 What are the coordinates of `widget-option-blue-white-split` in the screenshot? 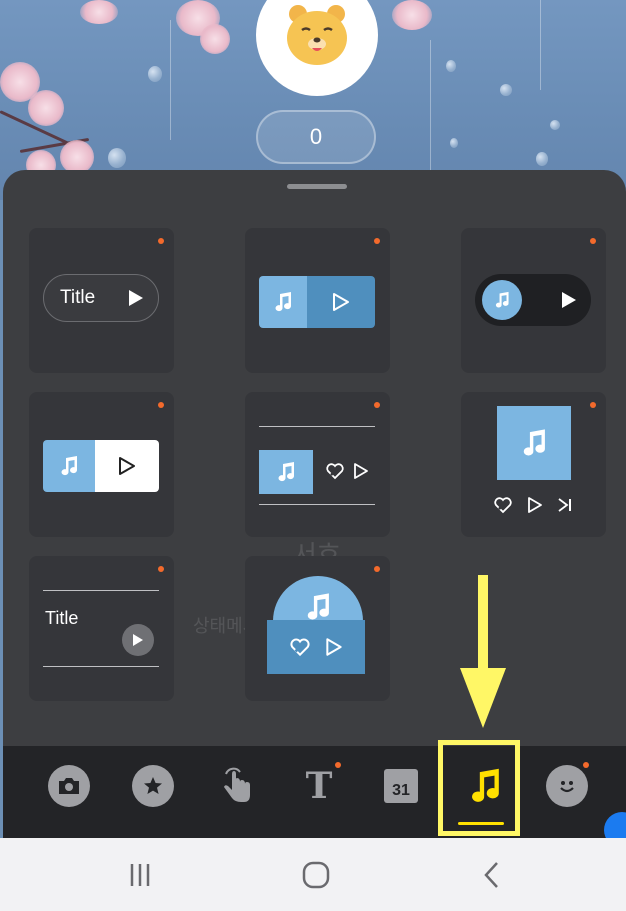 It's located at (101, 464).